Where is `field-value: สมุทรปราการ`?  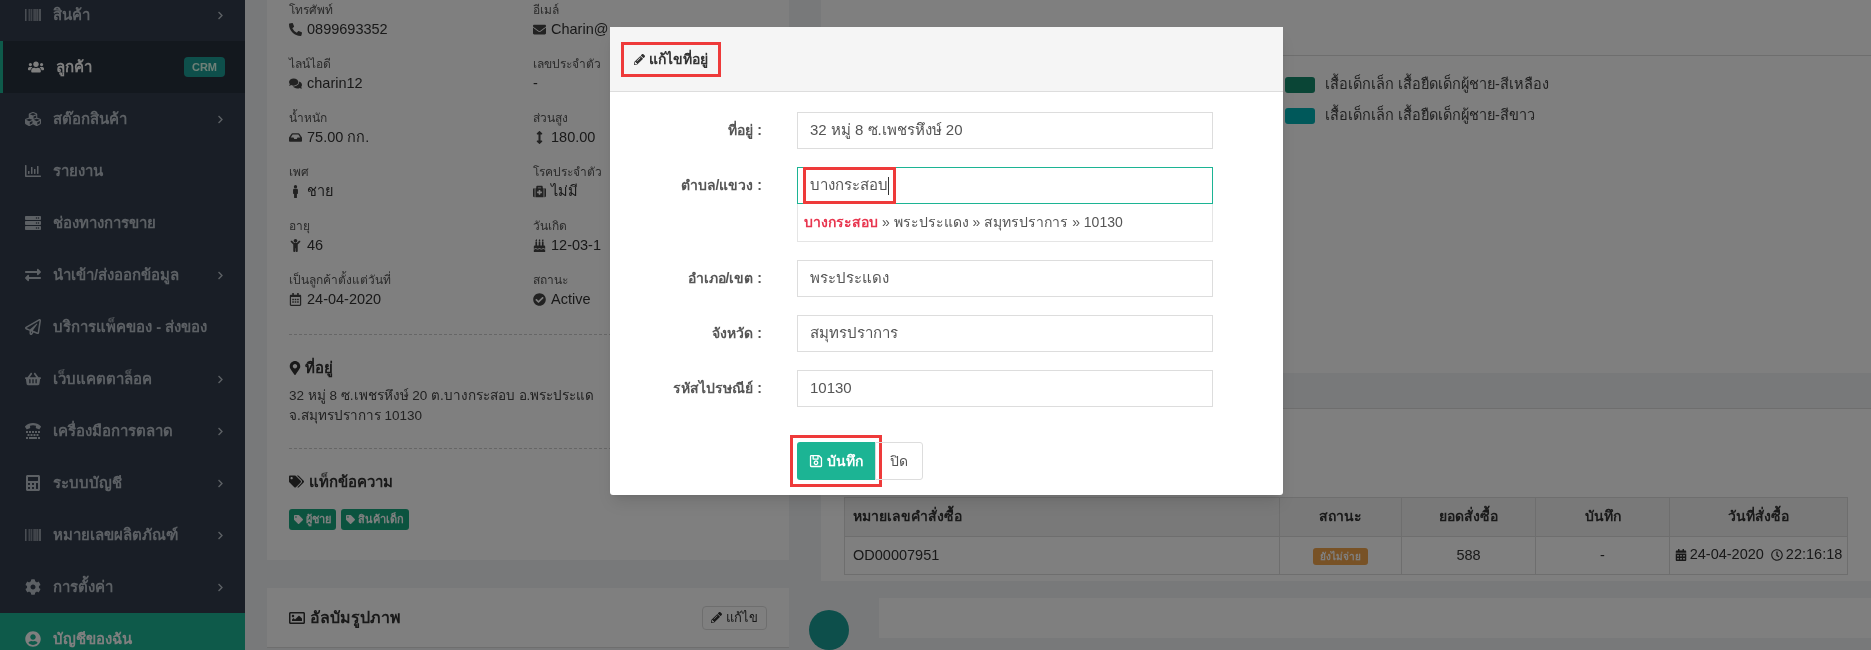
field-value: สมุทรปราการ is located at coordinates (854, 334).